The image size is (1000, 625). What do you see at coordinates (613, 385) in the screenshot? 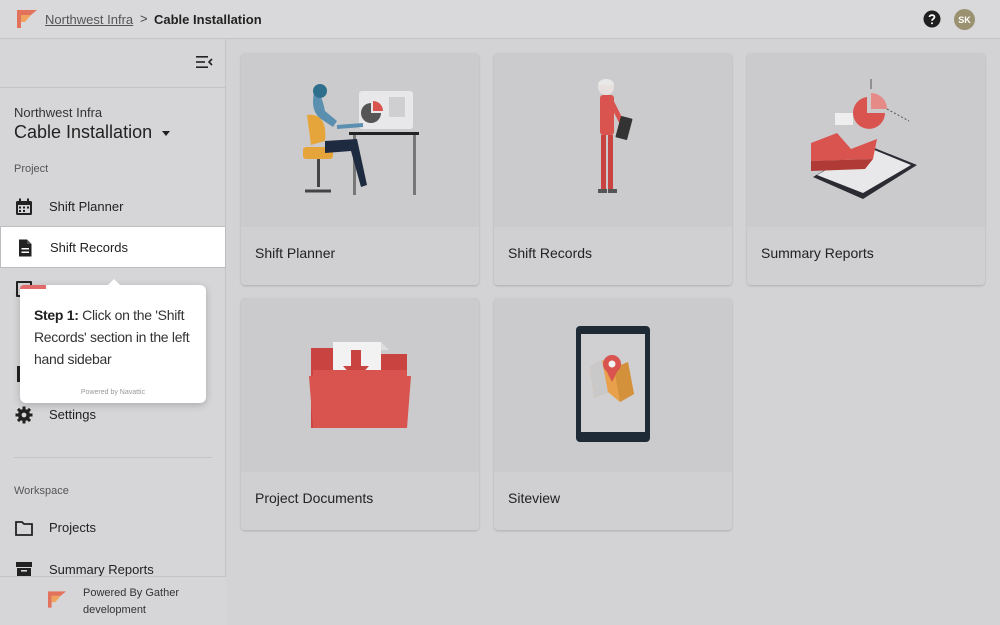
I see `siteview-illustration` at bounding box center [613, 385].